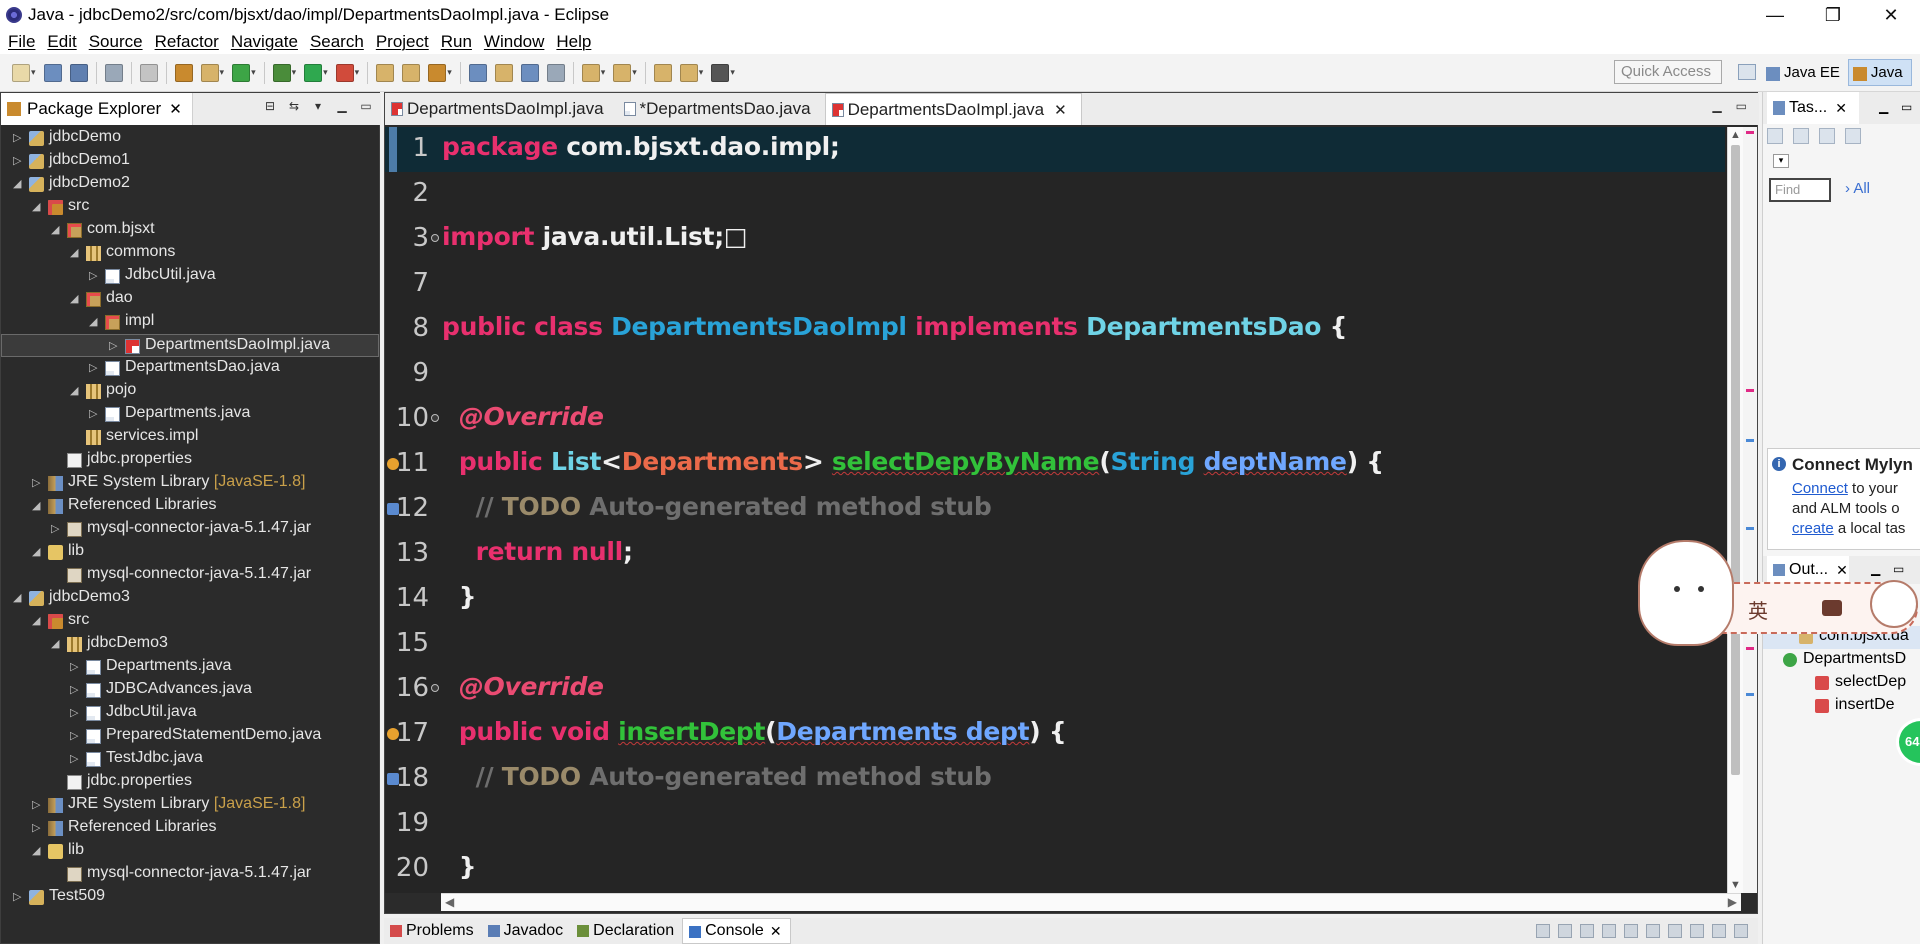  I want to click on minimize-view-icon, so click(1719, 931).